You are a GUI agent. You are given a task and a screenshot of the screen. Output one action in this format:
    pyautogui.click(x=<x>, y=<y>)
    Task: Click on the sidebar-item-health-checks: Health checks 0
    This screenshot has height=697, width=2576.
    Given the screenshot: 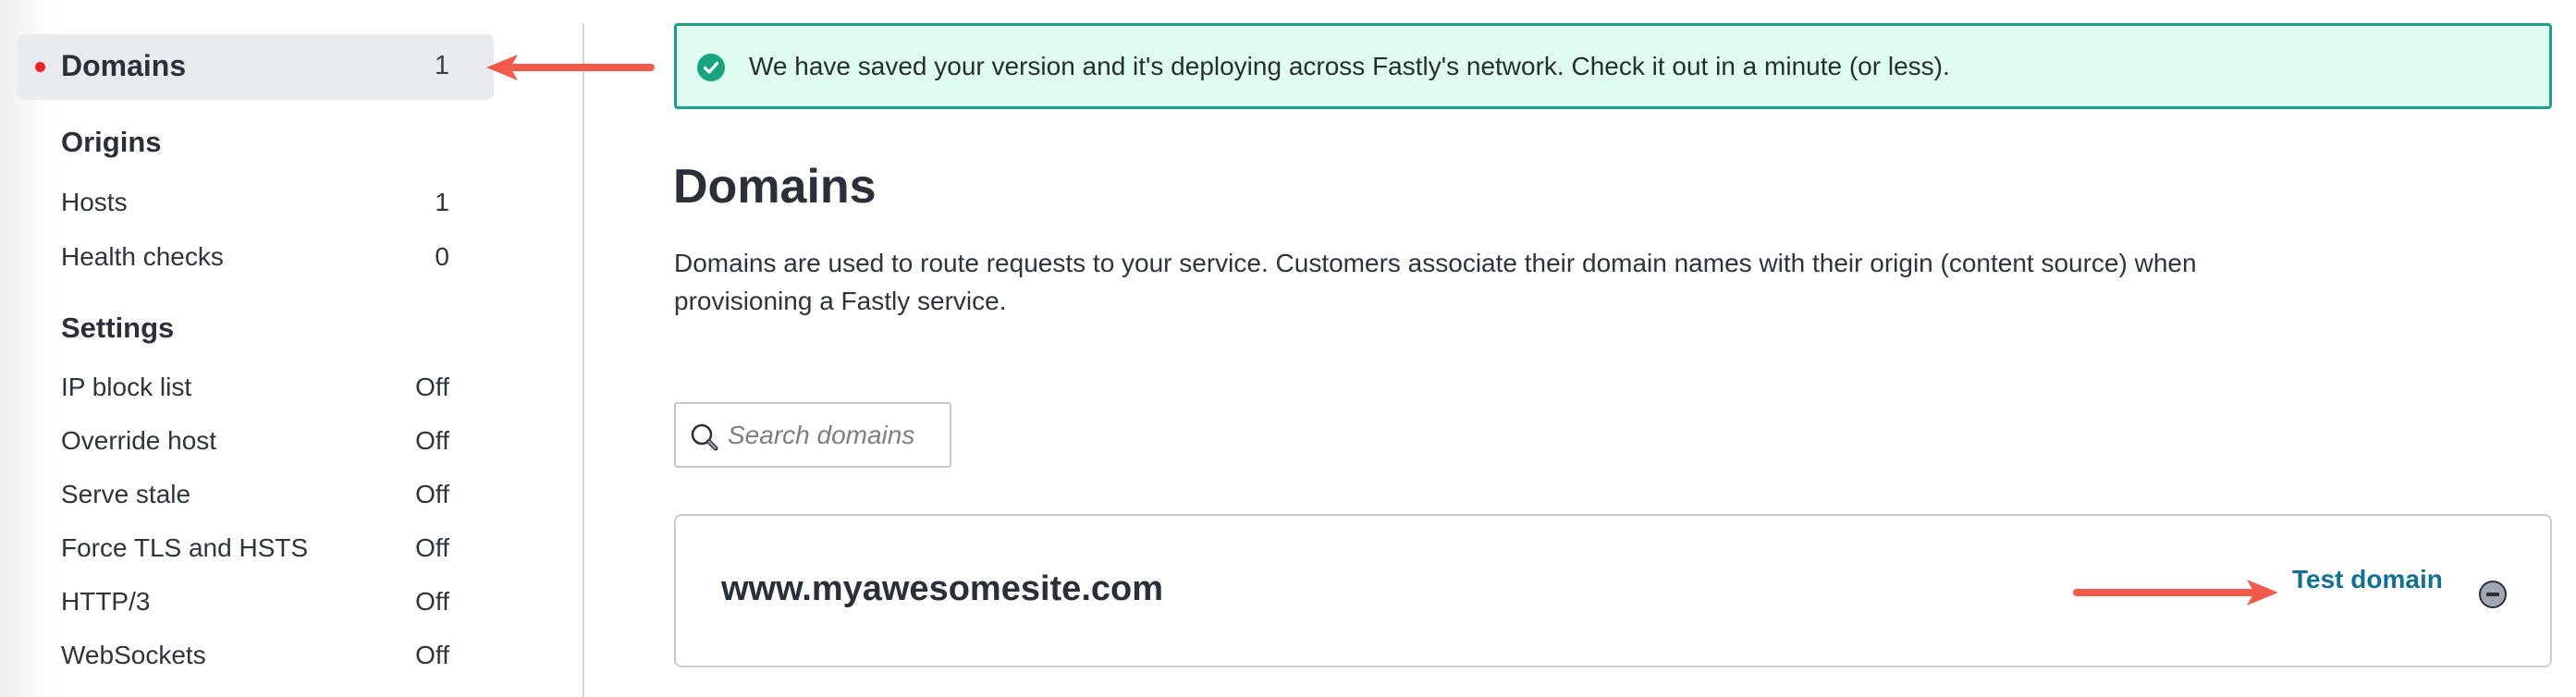 What is the action you would take?
    pyautogui.click(x=255, y=256)
    